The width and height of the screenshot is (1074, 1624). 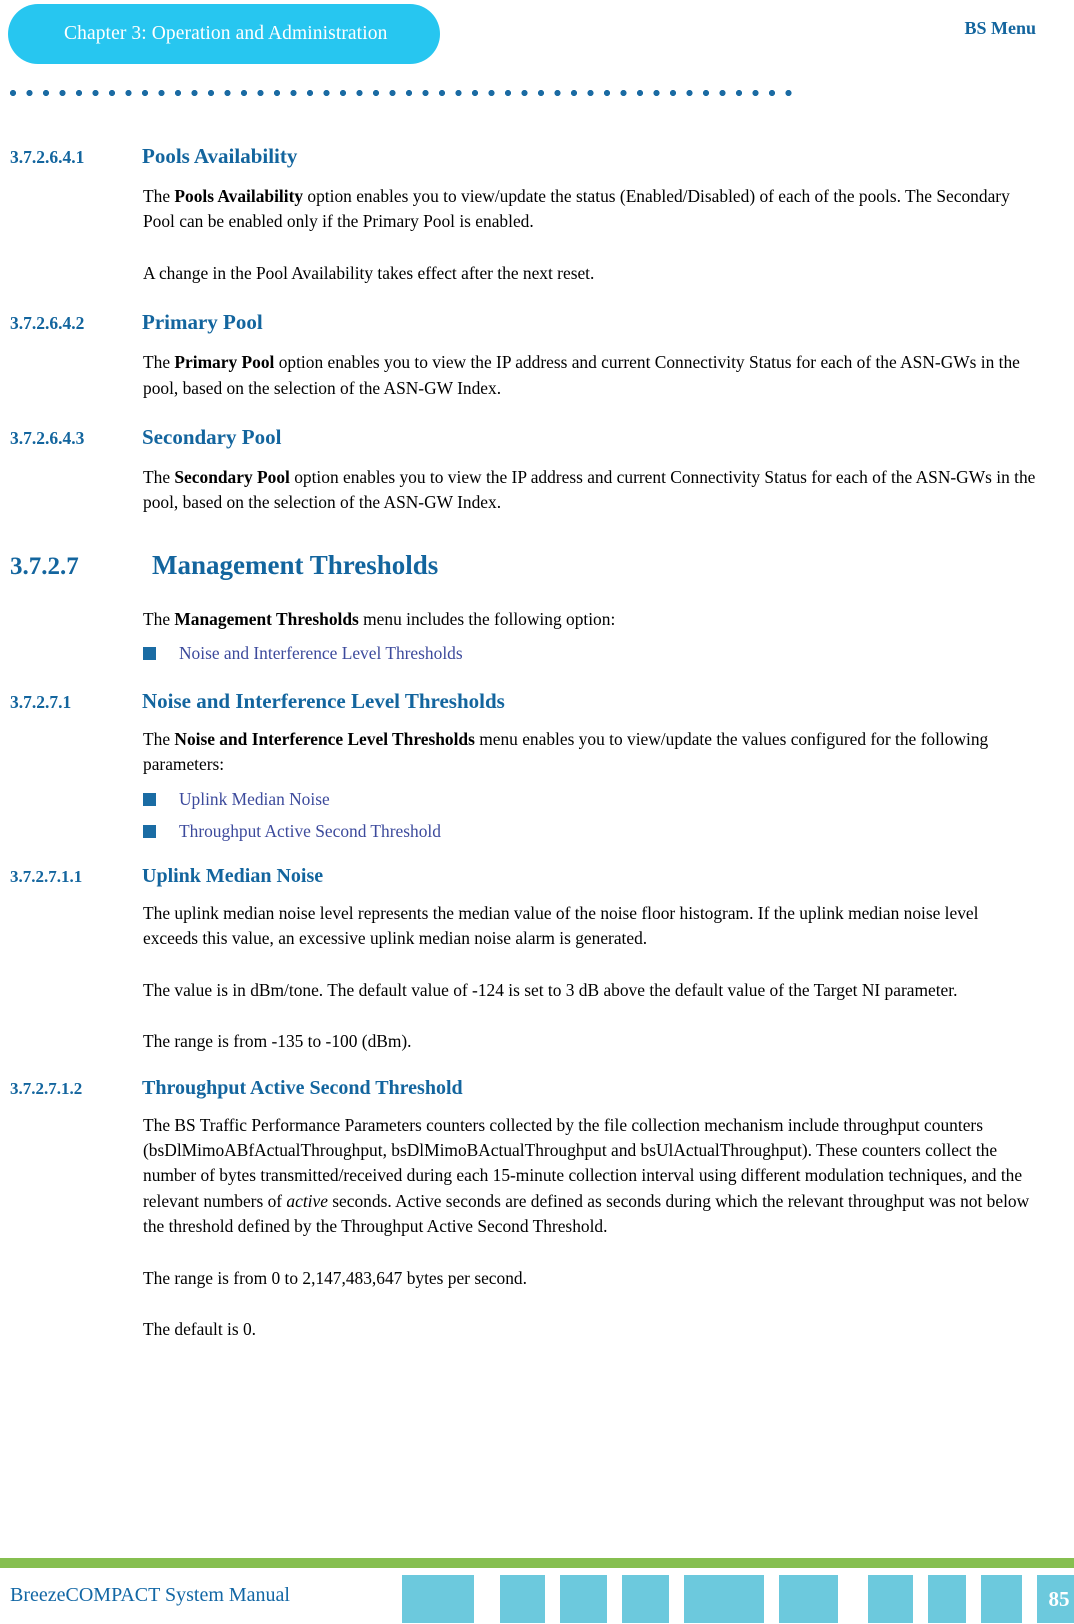 I want to click on manual-title-label: BreezeCOMPACT System Manual, so click(x=150, y=1595).